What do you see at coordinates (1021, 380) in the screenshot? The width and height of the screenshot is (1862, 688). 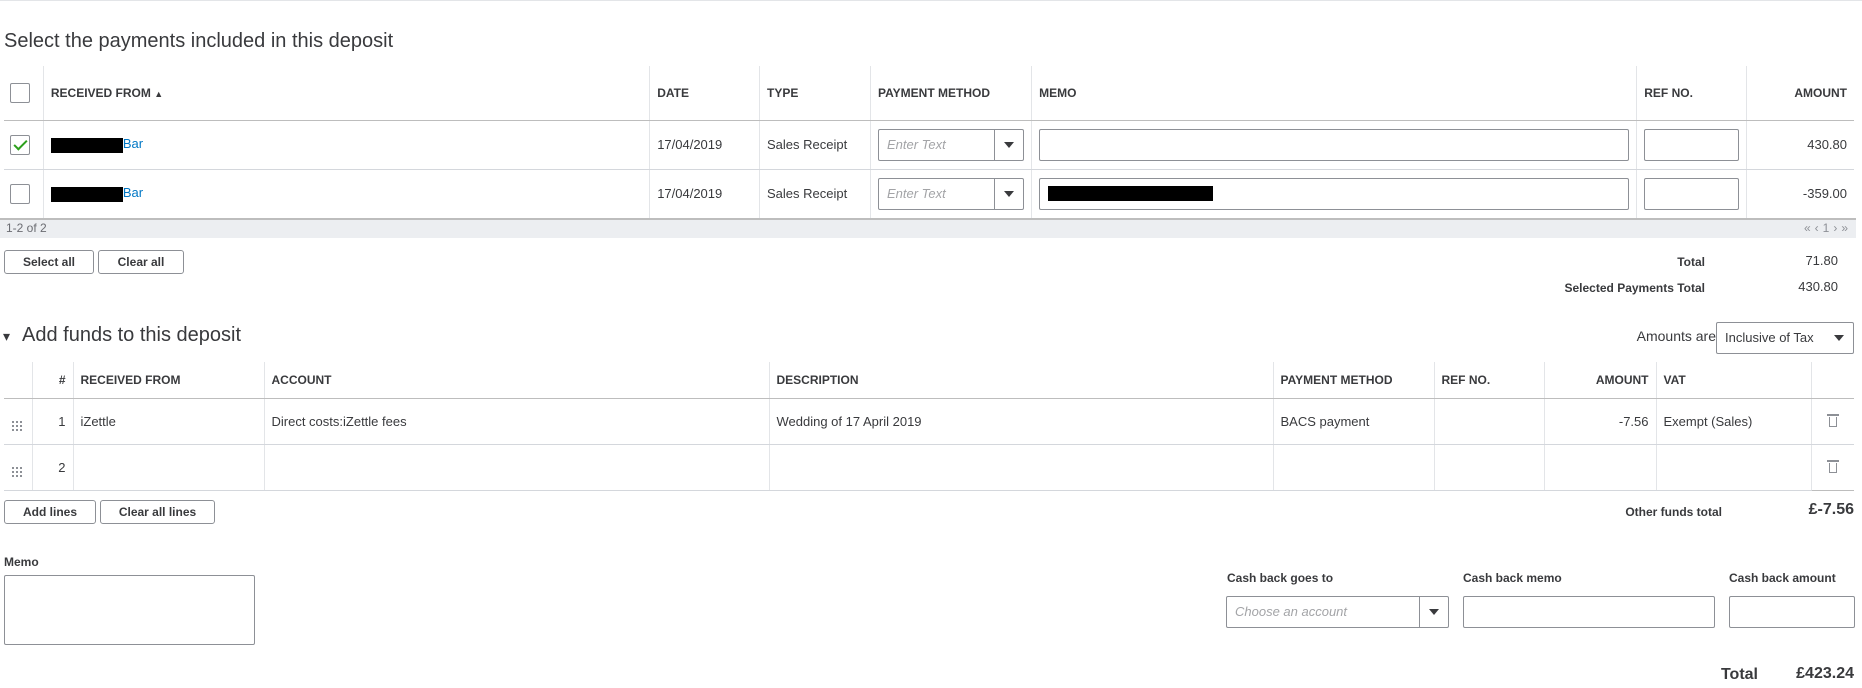 I see `col-description: DESCRIPTION` at bounding box center [1021, 380].